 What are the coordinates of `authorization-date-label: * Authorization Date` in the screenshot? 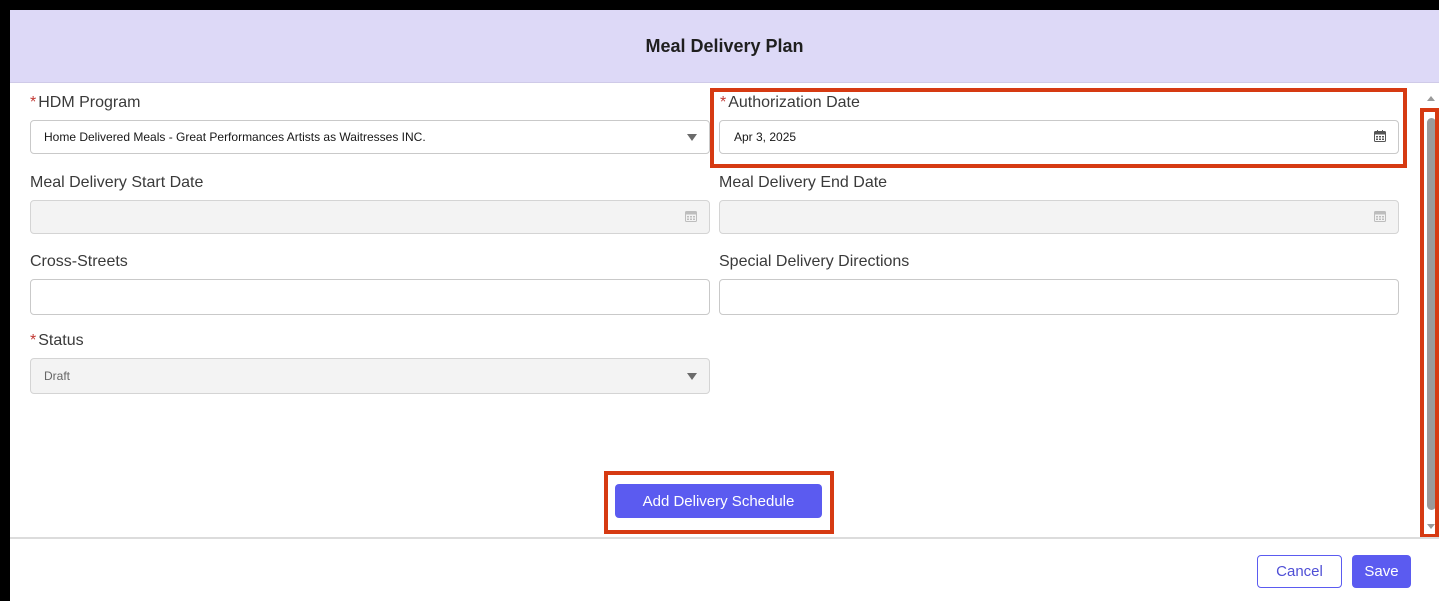 It's located at (790, 103).